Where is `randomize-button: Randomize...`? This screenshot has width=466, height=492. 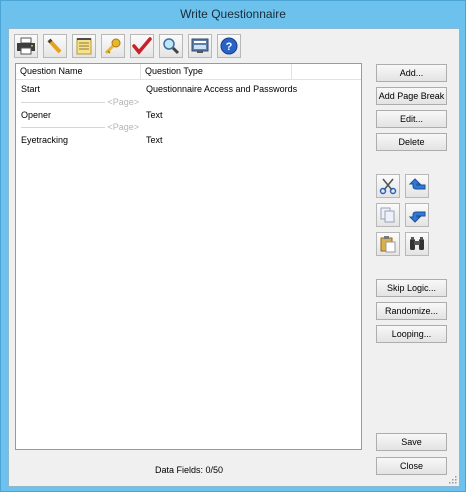 randomize-button: Randomize... is located at coordinates (411, 311).